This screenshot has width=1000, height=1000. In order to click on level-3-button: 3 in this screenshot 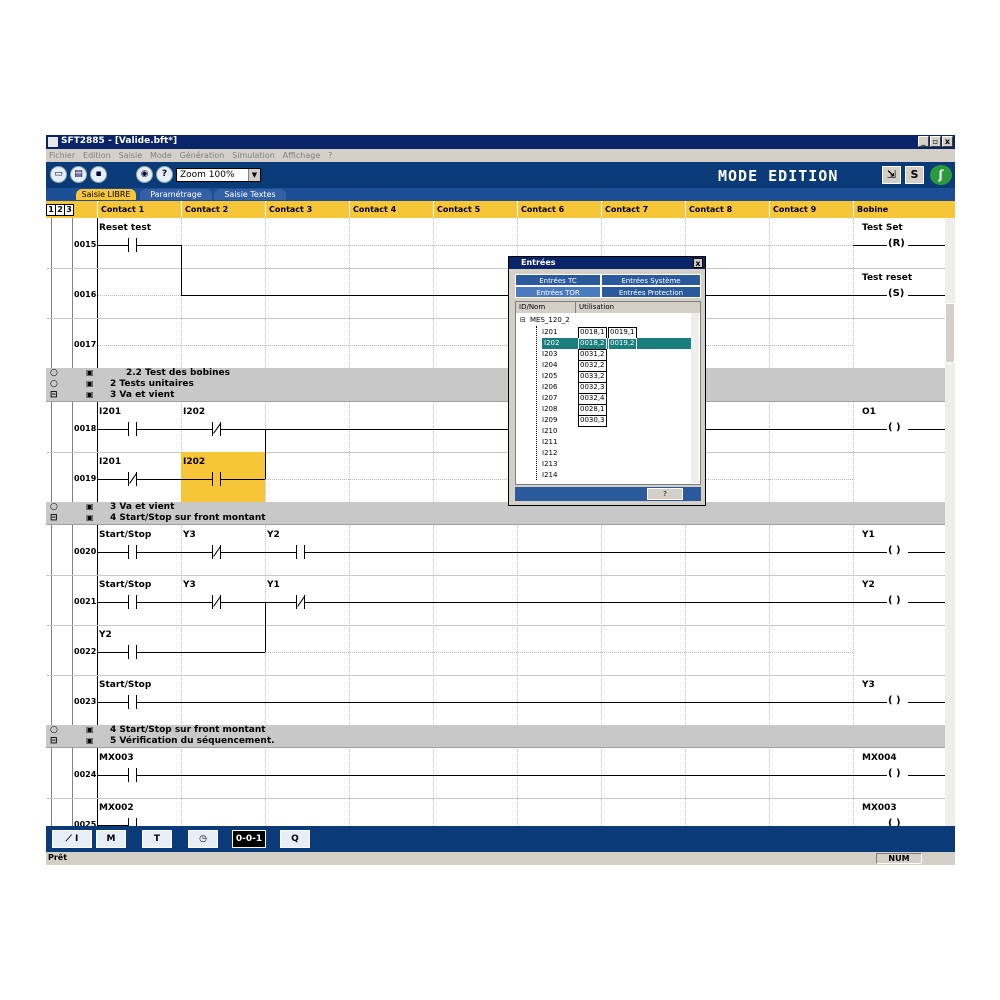, I will do `click(69, 210)`.